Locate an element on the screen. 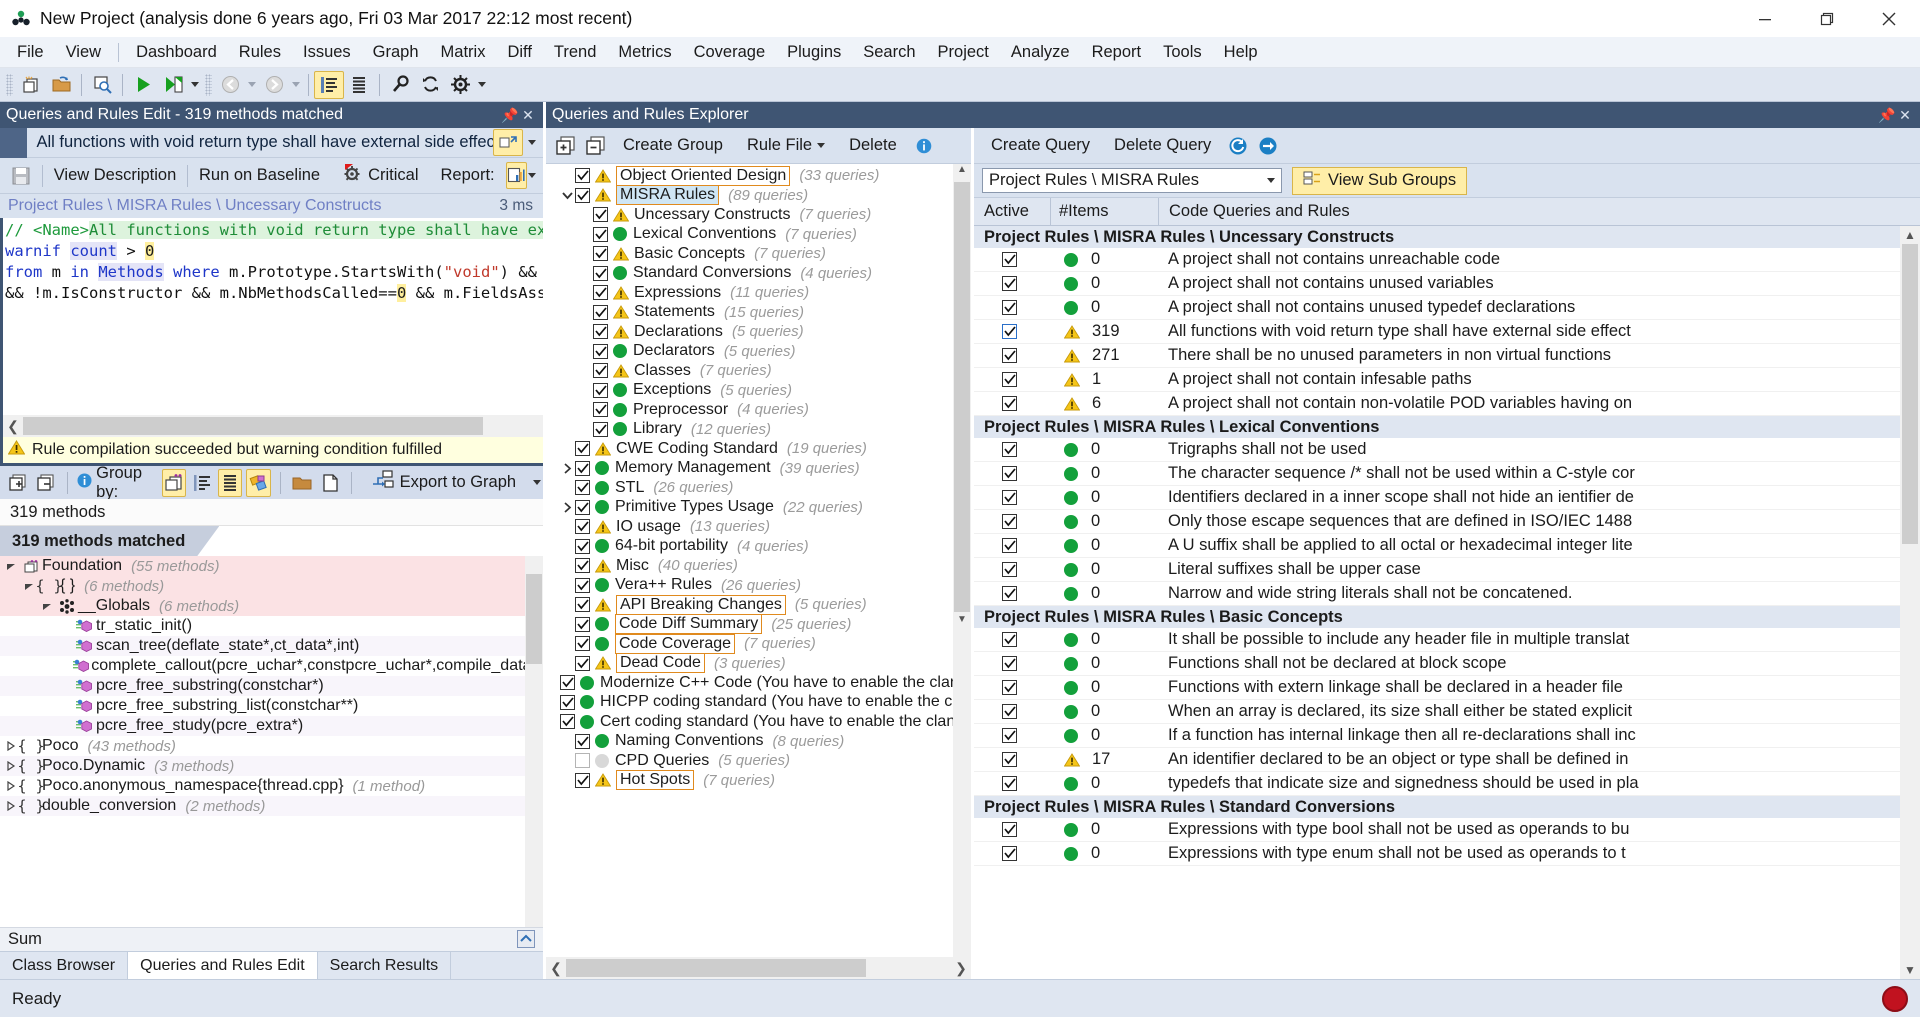 This screenshot has width=1920, height=1017. report-button: Report: is located at coordinates (468, 176).